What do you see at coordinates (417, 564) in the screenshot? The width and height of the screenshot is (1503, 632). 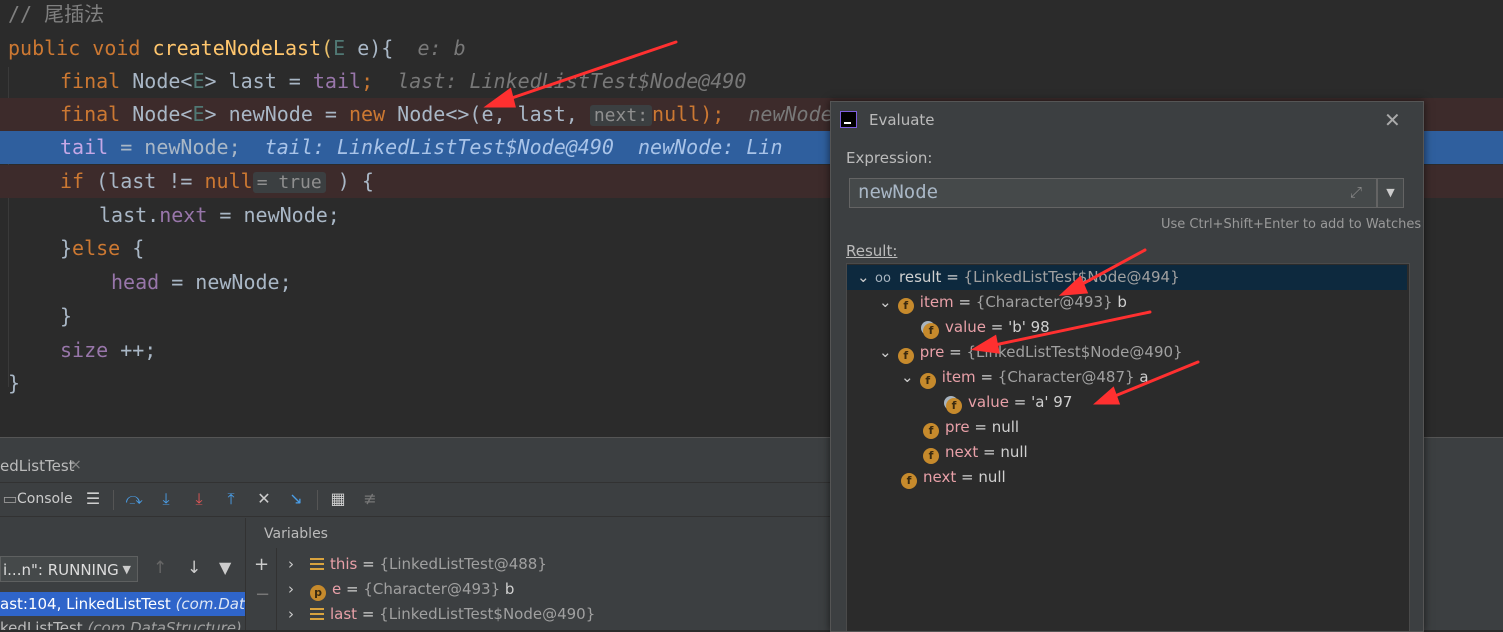 I see `variable-row: › this = {LinkedListTest@488}` at bounding box center [417, 564].